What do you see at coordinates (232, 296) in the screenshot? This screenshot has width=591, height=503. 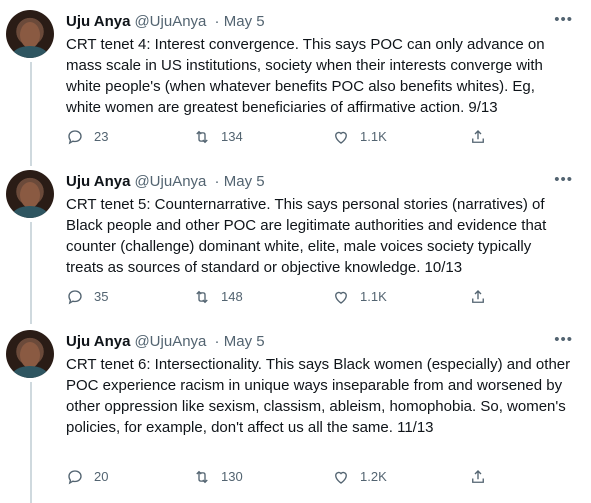 I see `retweet-count: 148` at bounding box center [232, 296].